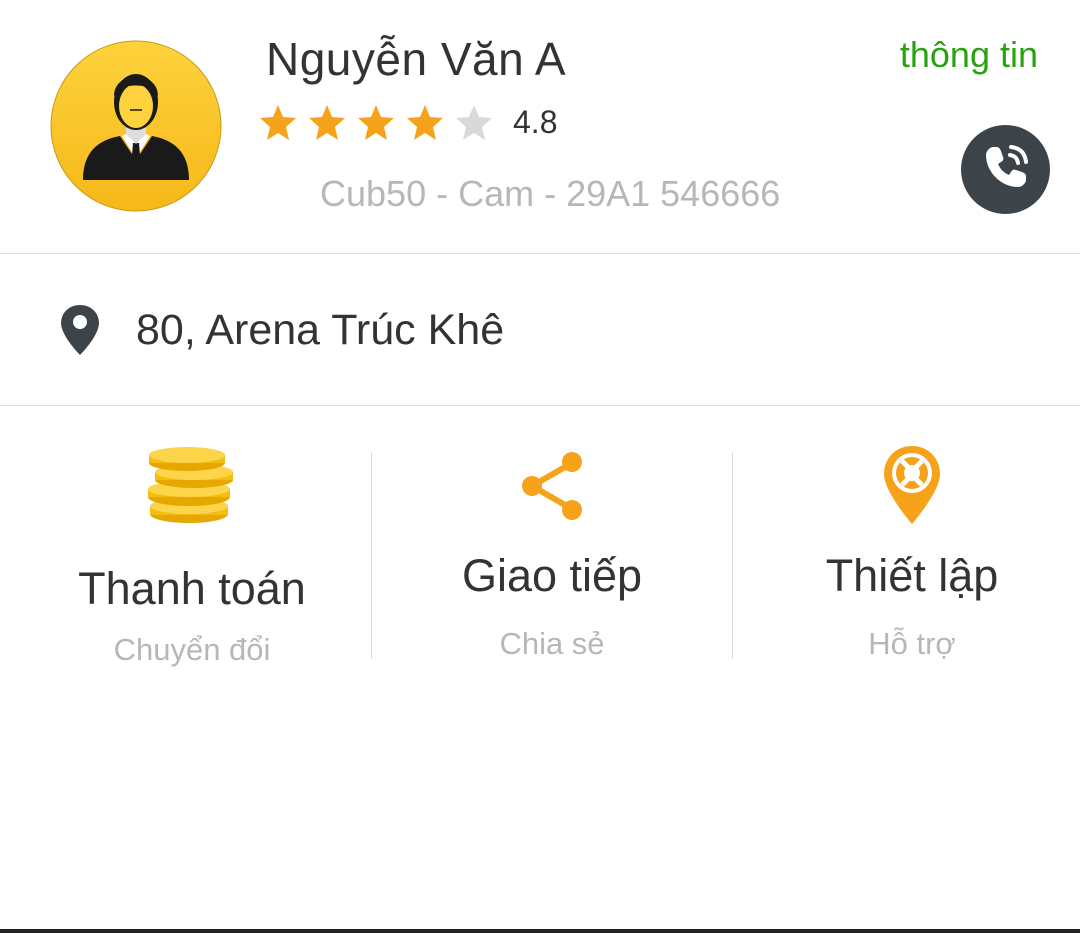 Image resolution: width=1080 pixels, height=933 pixels. I want to click on rating-stars, so click(380, 122).